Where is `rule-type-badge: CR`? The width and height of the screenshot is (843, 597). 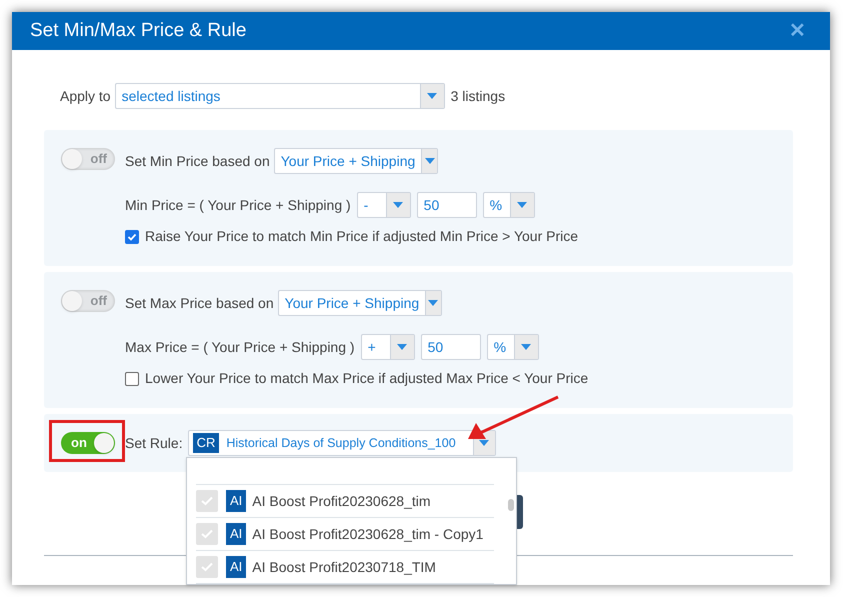 rule-type-badge: CR is located at coordinates (206, 443).